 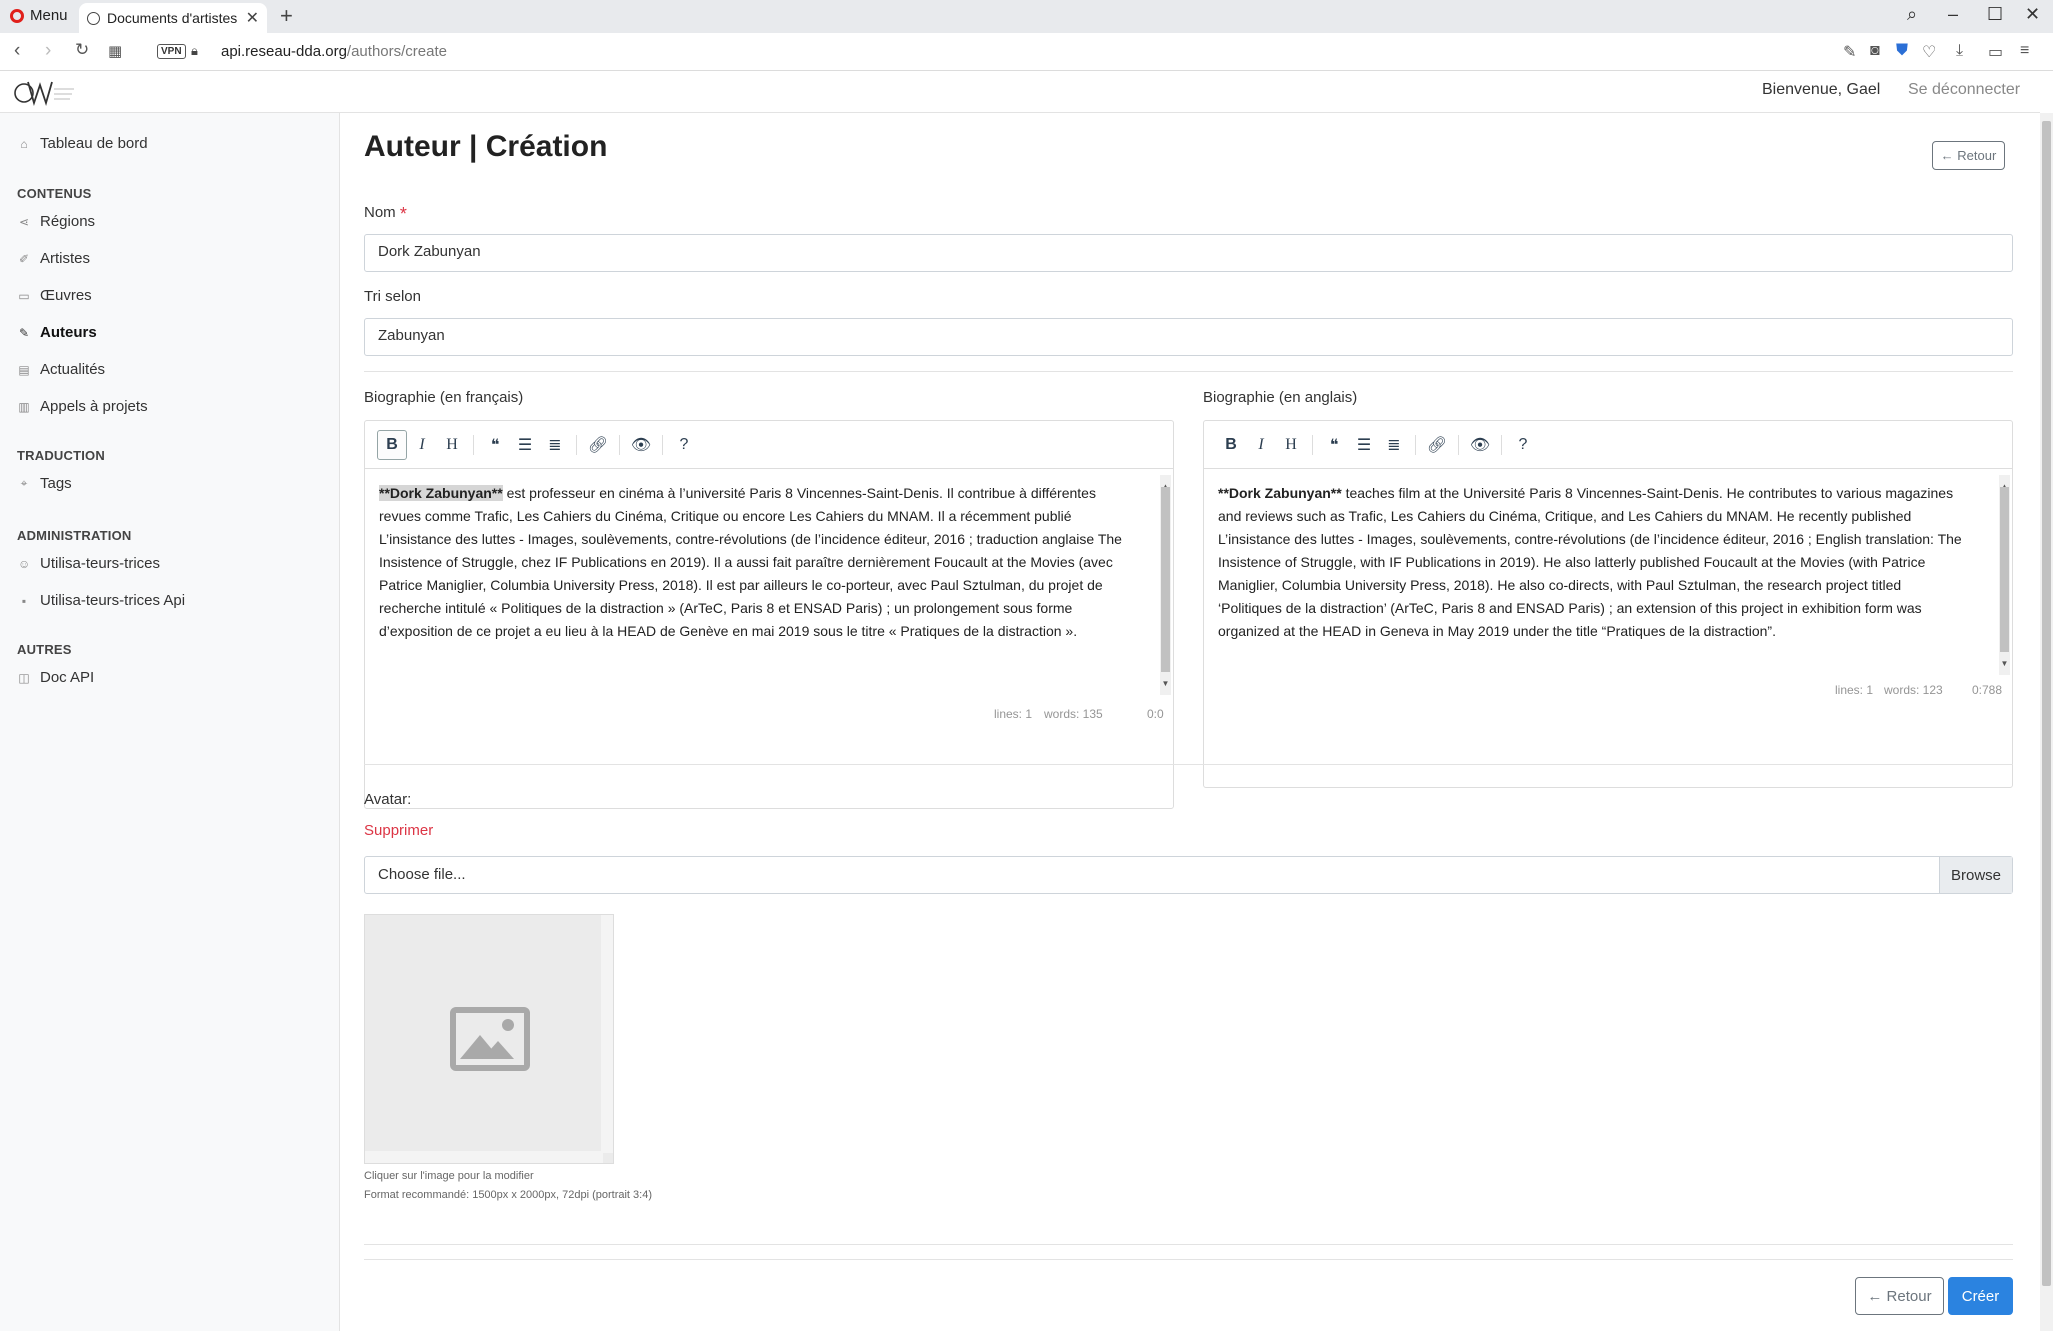 What do you see at coordinates (194, 51) in the screenshot?
I see `lock-icon: 🔒︎` at bounding box center [194, 51].